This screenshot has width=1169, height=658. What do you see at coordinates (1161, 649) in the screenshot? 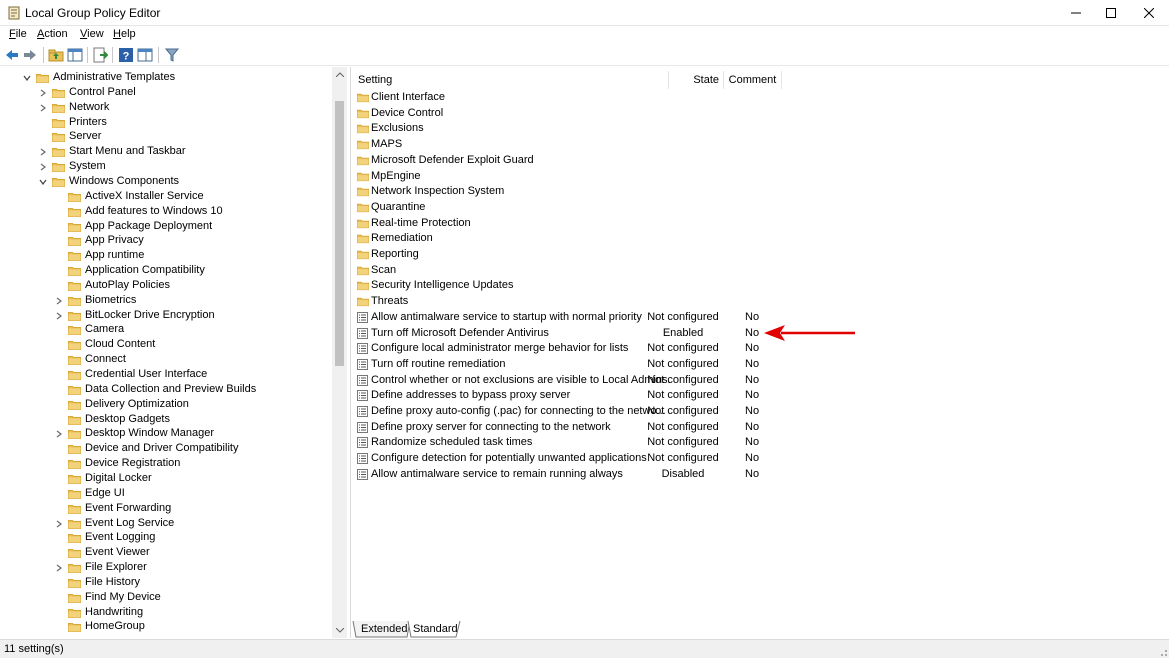
I see `resize-grip-icon` at bounding box center [1161, 649].